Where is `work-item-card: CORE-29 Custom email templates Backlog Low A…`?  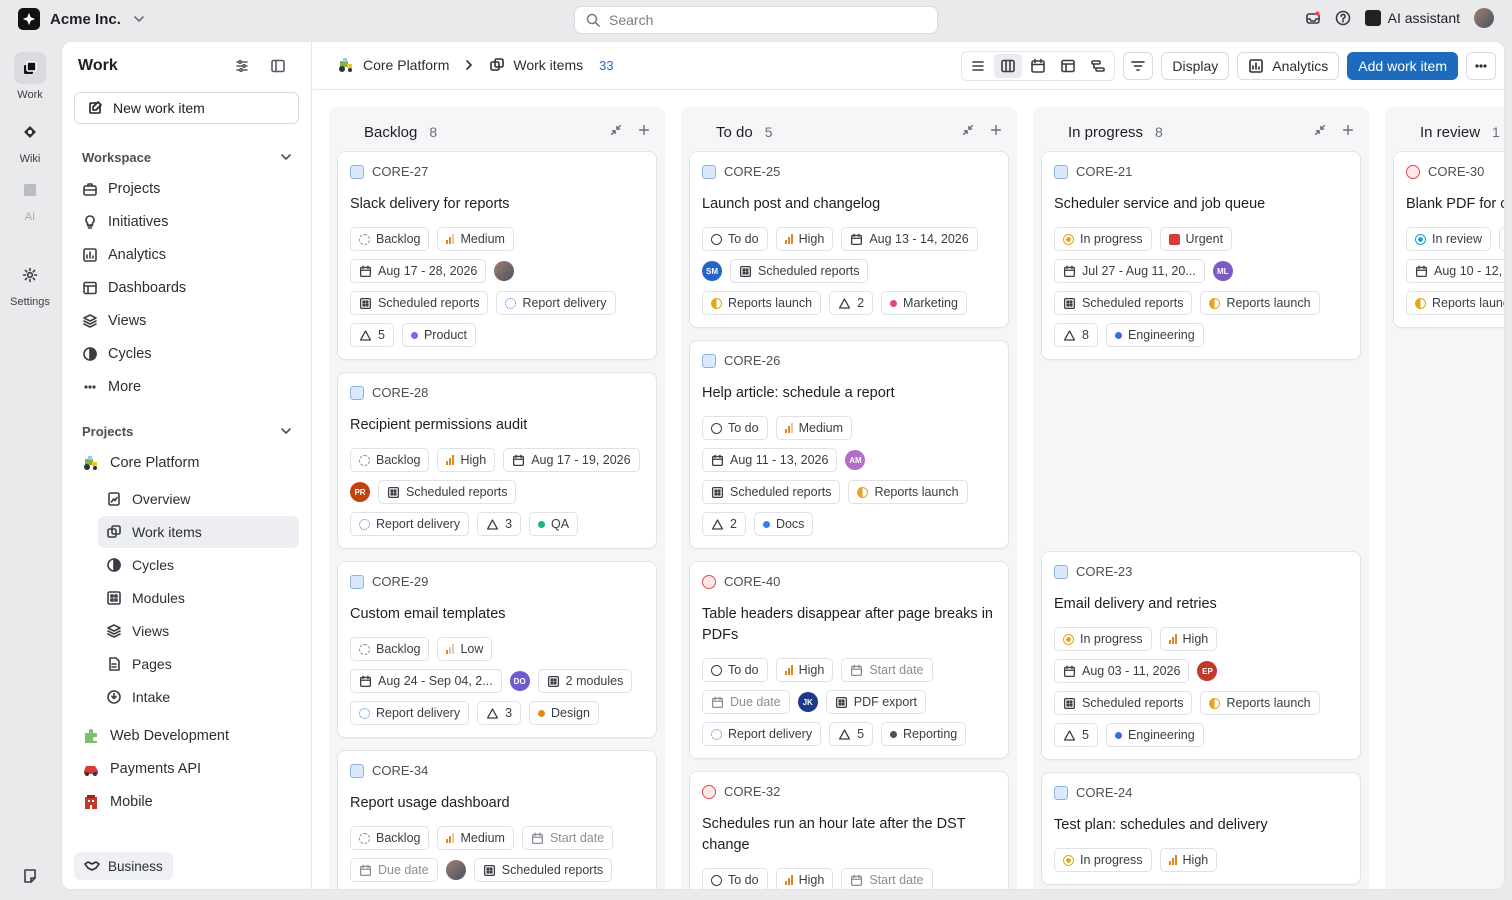
work-item-card: CORE-29 Custom email templates Backlog Low A… is located at coordinates (497, 649).